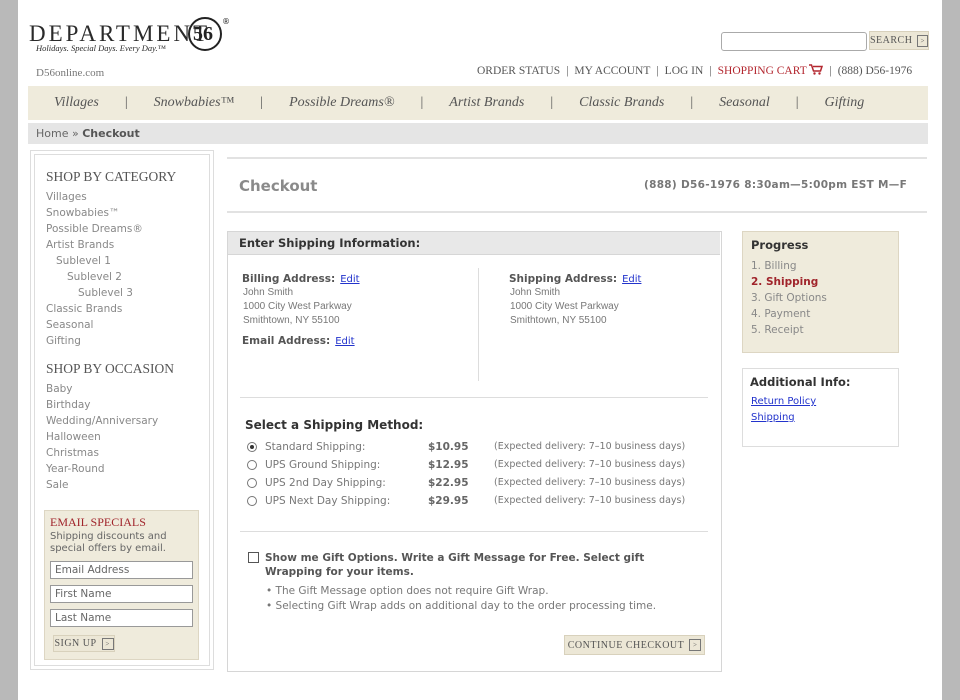 The width and height of the screenshot is (960, 700). Describe the element at coordinates (820, 407) in the screenshot. I see `additional-info-box: Additional Info: Return Policy Shipping` at that location.